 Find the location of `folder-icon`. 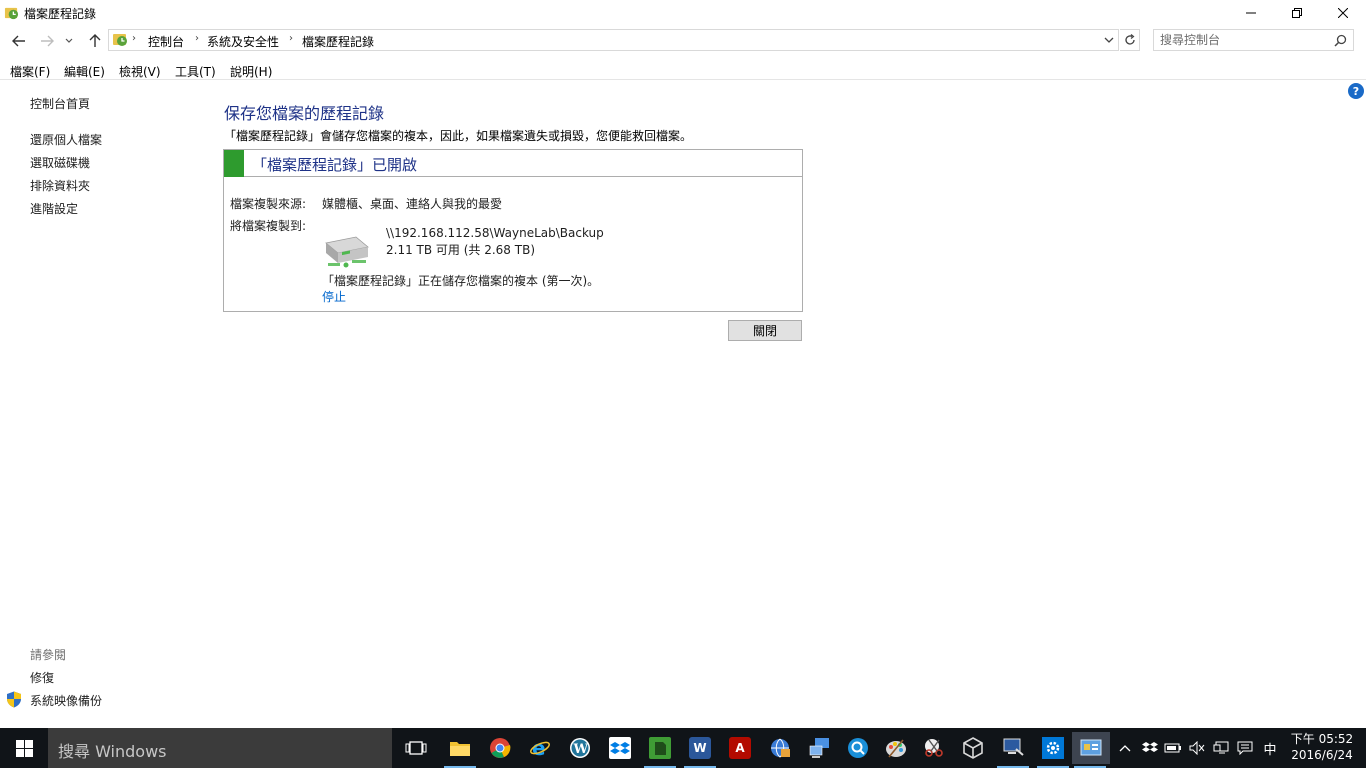

folder-icon is located at coordinates (460, 749).